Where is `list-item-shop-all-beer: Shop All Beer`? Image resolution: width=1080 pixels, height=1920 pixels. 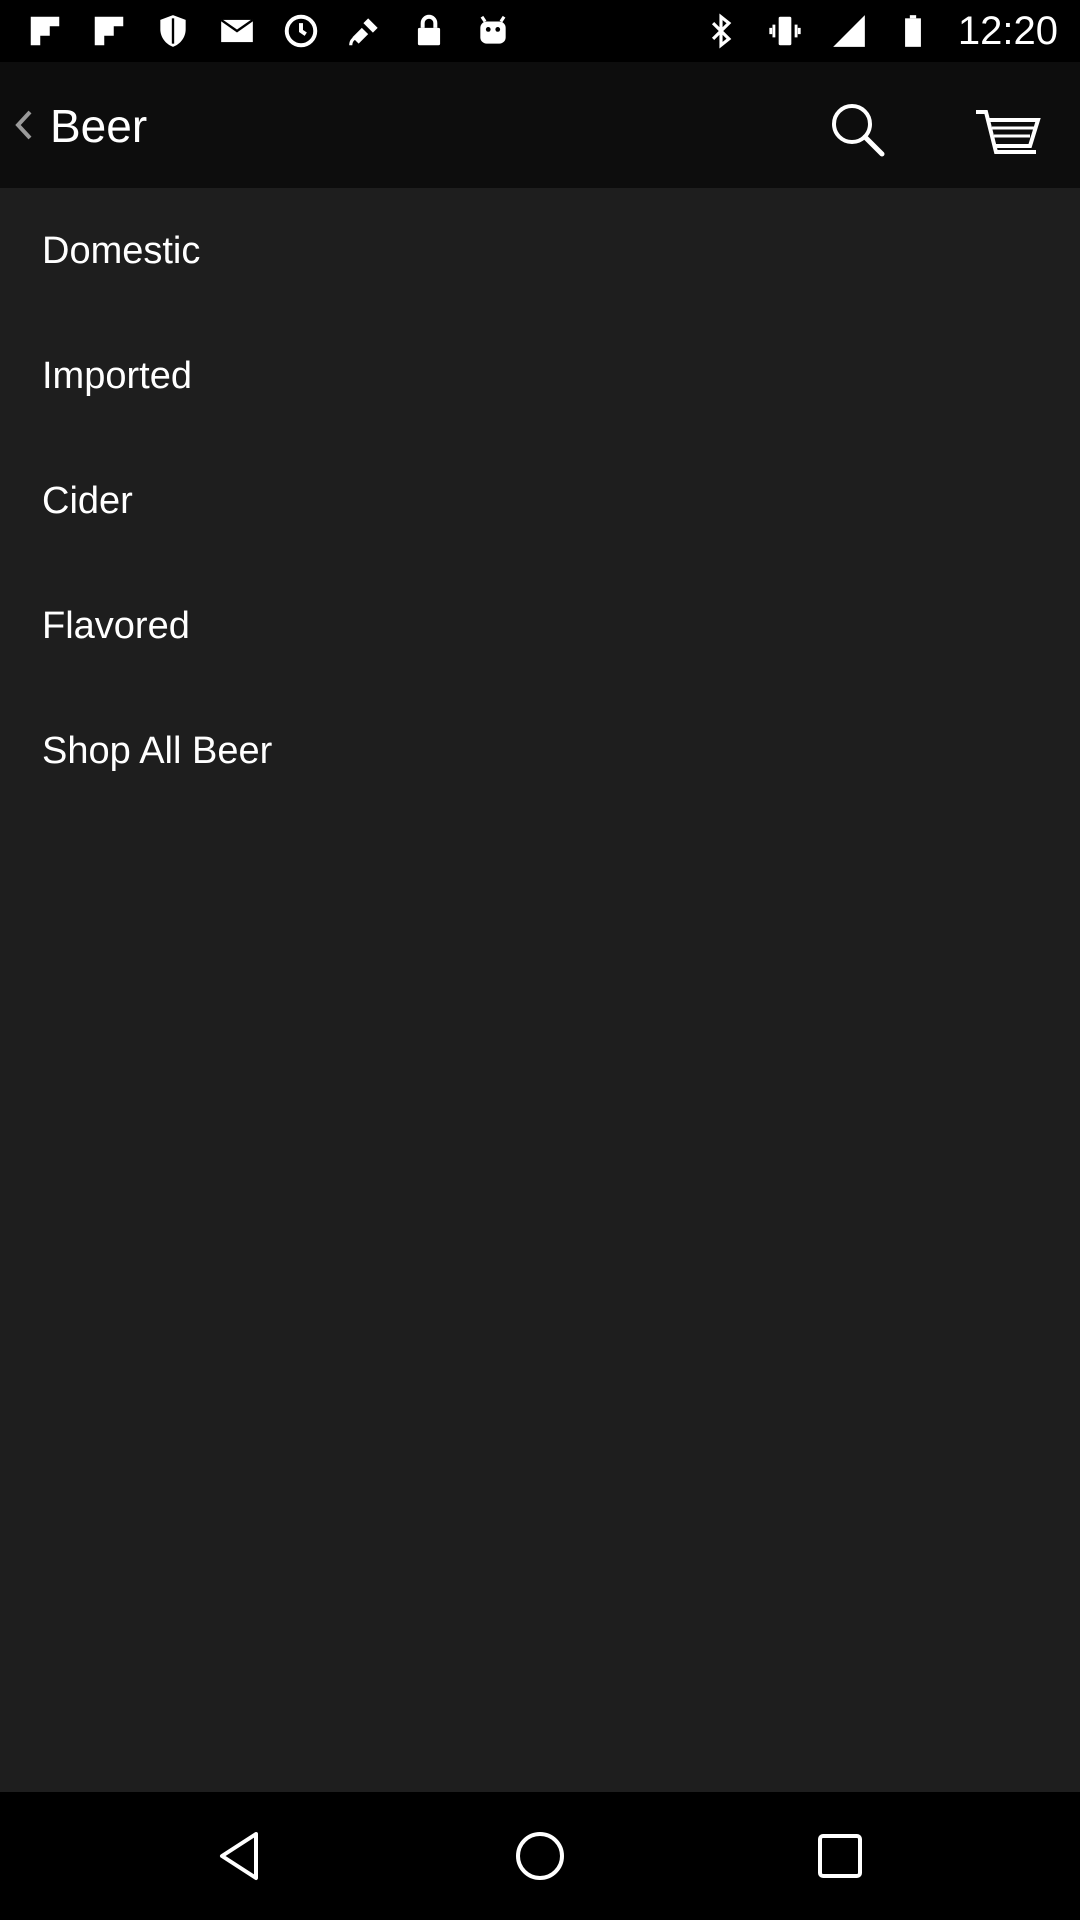
list-item-shop-all-beer: Shop All Beer is located at coordinates (540, 750).